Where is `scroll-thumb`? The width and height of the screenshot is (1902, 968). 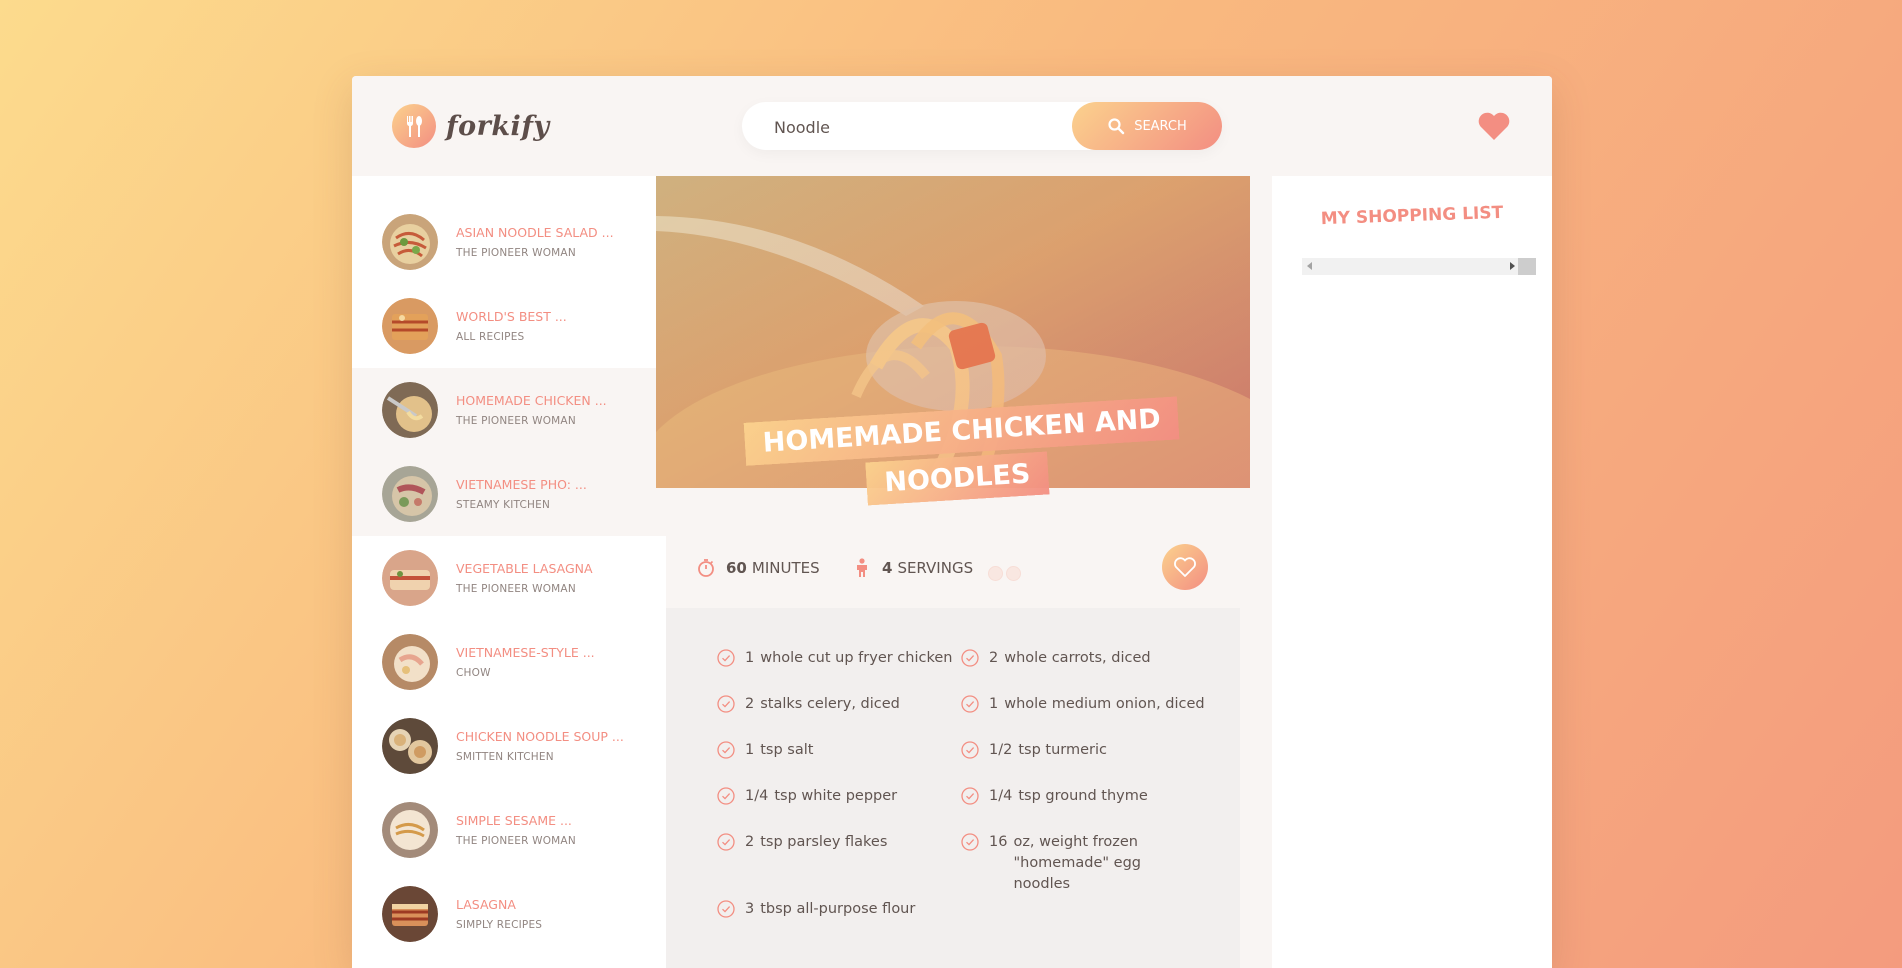
scroll-thumb is located at coordinates (1527, 266).